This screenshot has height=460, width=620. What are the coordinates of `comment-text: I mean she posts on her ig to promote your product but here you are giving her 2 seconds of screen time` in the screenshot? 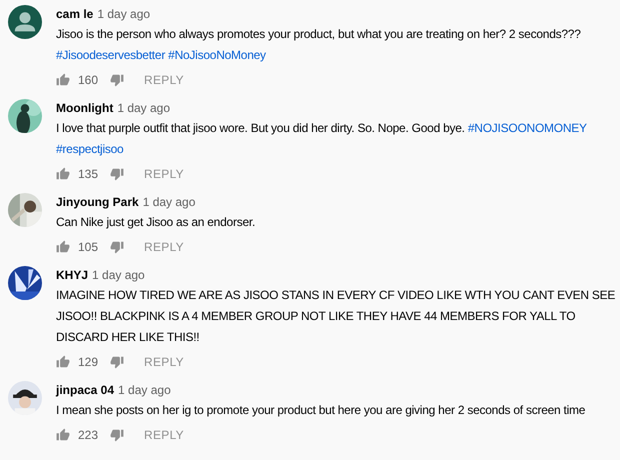 It's located at (321, 410).